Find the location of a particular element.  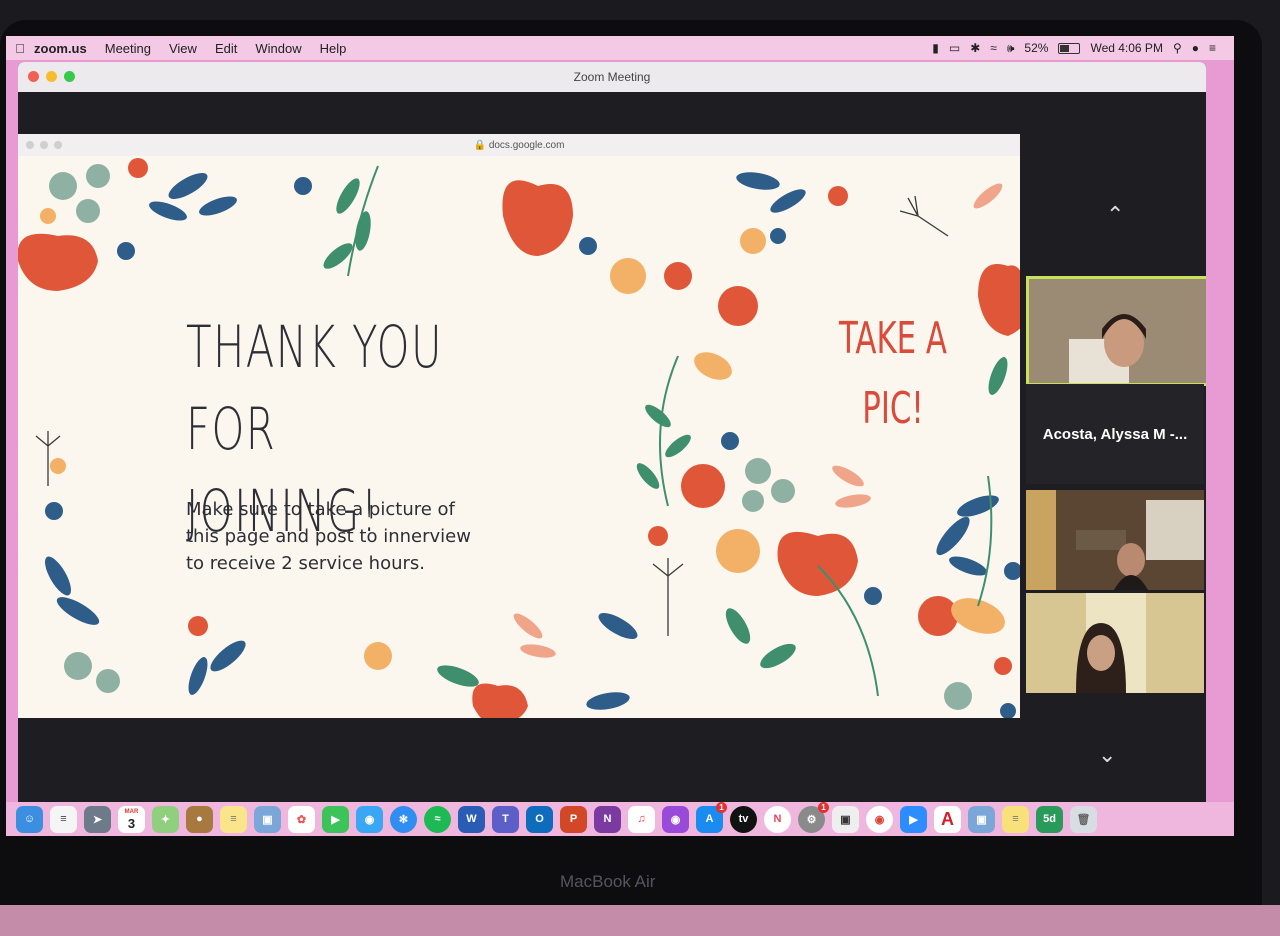

volume-icon: 🕪 is located at coordinates (1011, 48).